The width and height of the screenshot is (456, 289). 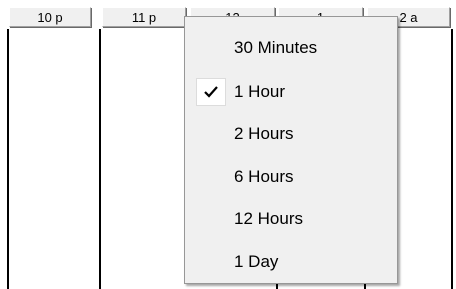 I want to click on menu-item-6-hours: 6 Hours, so click(x=291, y=177).